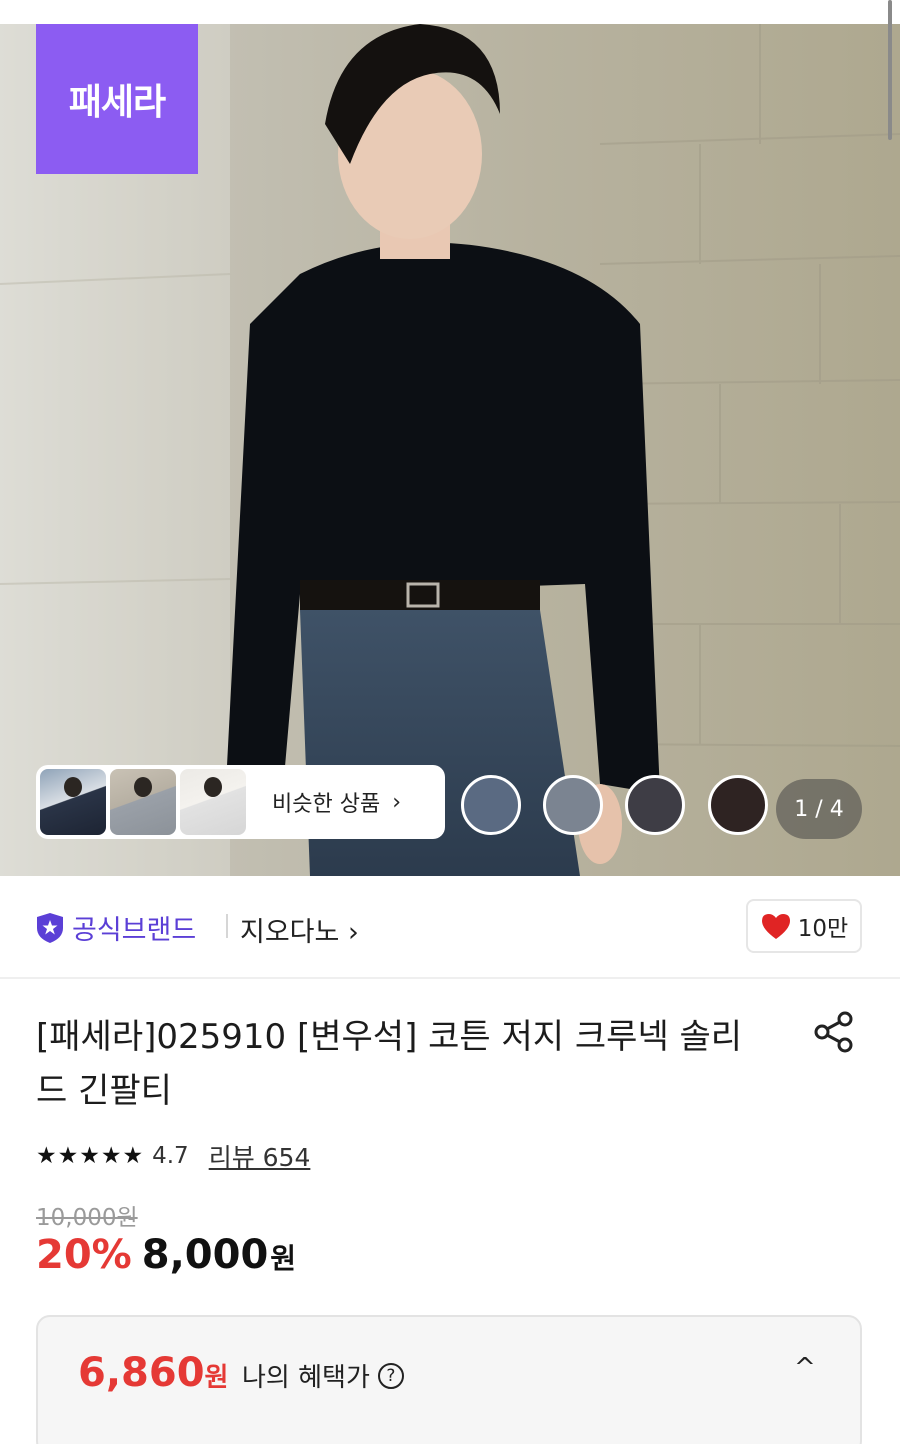 Image resolution: width=900 pixels, height=1444 pixels. What do you see at coordinates (134, 930) in the screenshot?
I see `official-brand-label: 공식브랜드` at bounding box center [134, 930].